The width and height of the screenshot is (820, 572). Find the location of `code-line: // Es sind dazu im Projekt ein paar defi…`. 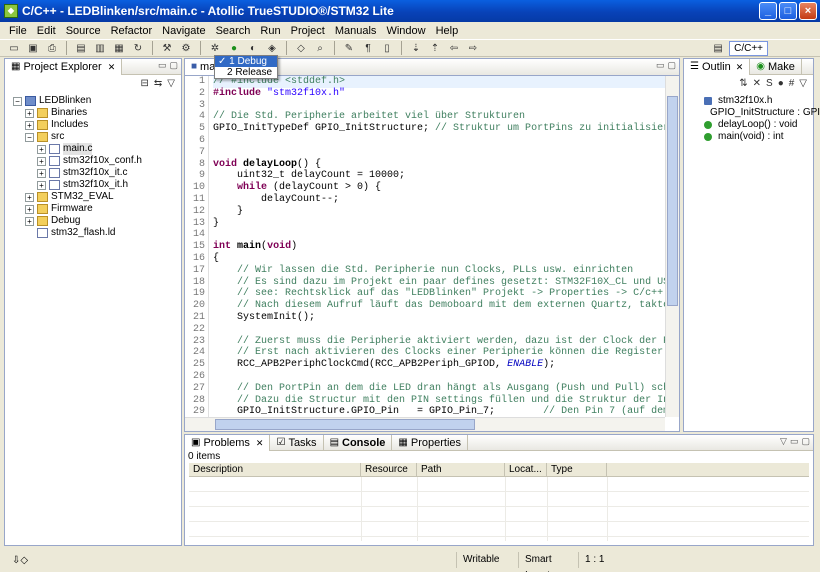

code-line: // Es sind dazu im Projekt ein paar defi… is located at coordinates (439, 283).